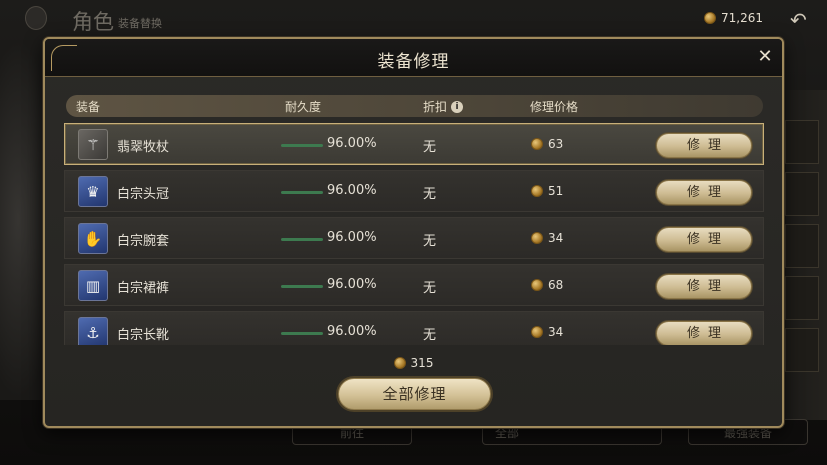 The width and height of the screenshot is (827, 465). I want to click on item-name: 白宗头冠, so click(143, 194).